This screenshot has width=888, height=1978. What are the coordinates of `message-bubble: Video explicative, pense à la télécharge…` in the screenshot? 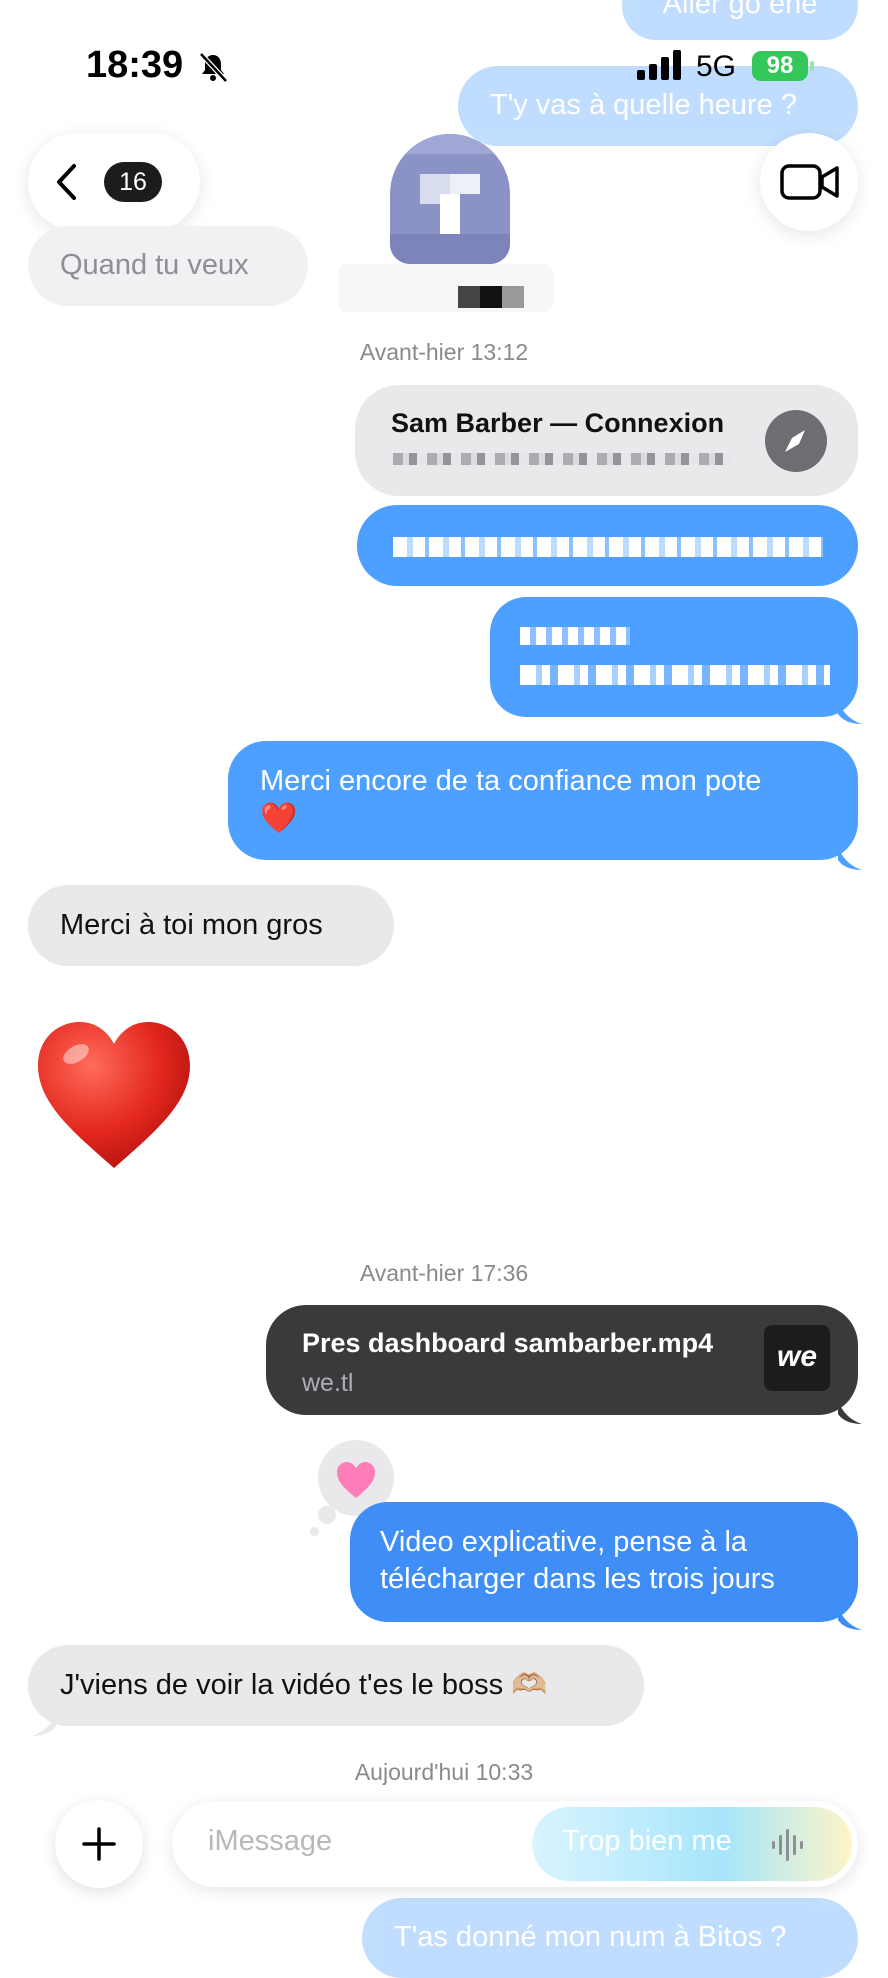 It's located at (604, 1562).